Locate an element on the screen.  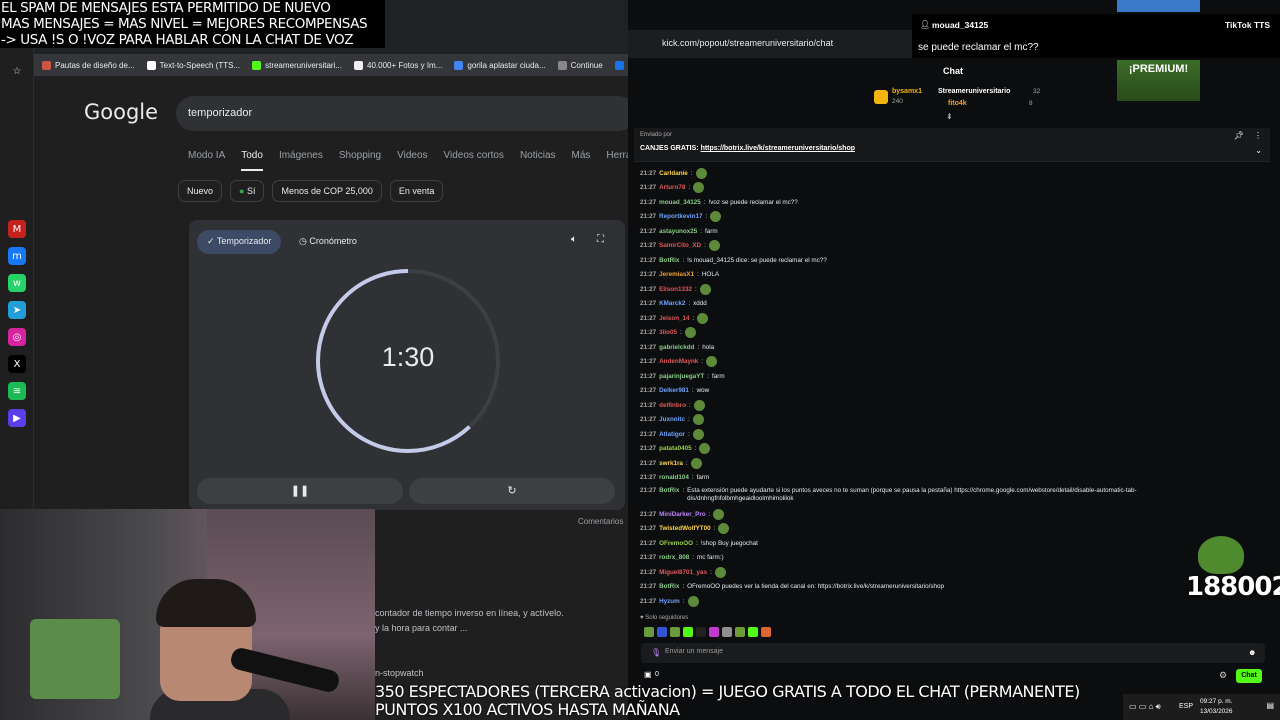
chat-message: 21:27 pajarinjuegaYT: farm is located at coordinates (935, 376).